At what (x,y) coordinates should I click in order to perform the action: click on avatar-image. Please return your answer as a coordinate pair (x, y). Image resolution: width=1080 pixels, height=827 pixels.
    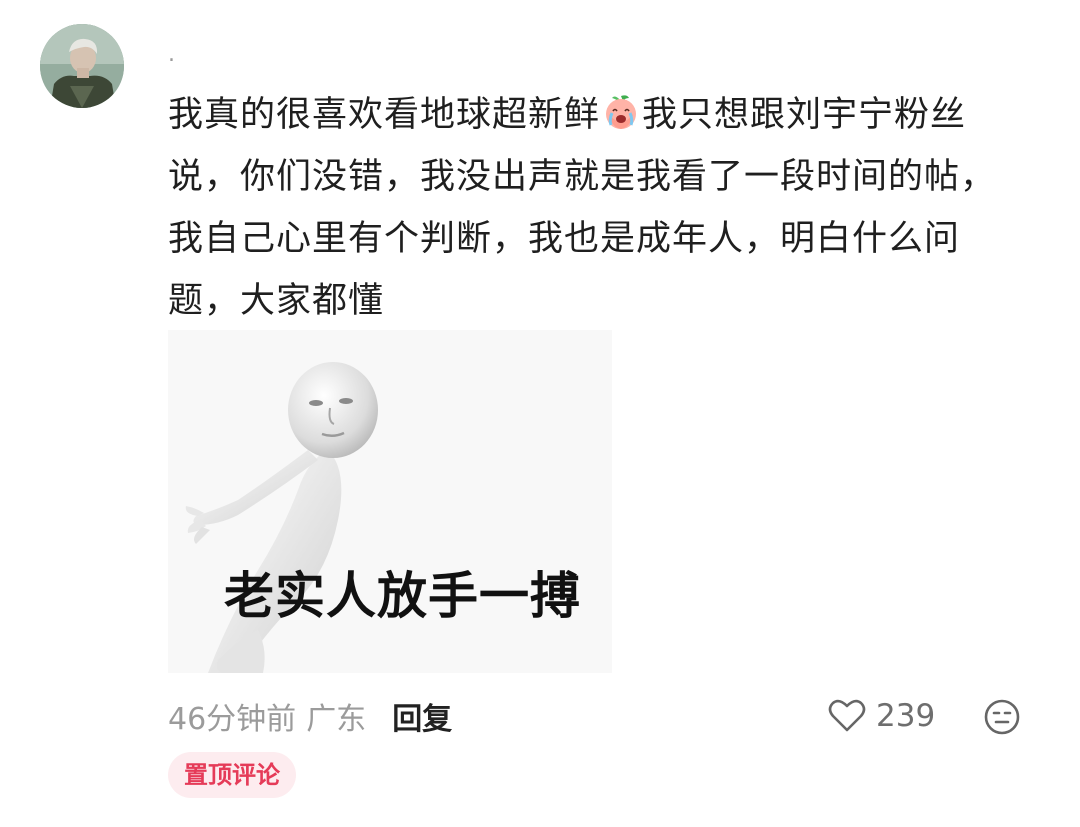
    Looking at the image, I should click on (82, 66).